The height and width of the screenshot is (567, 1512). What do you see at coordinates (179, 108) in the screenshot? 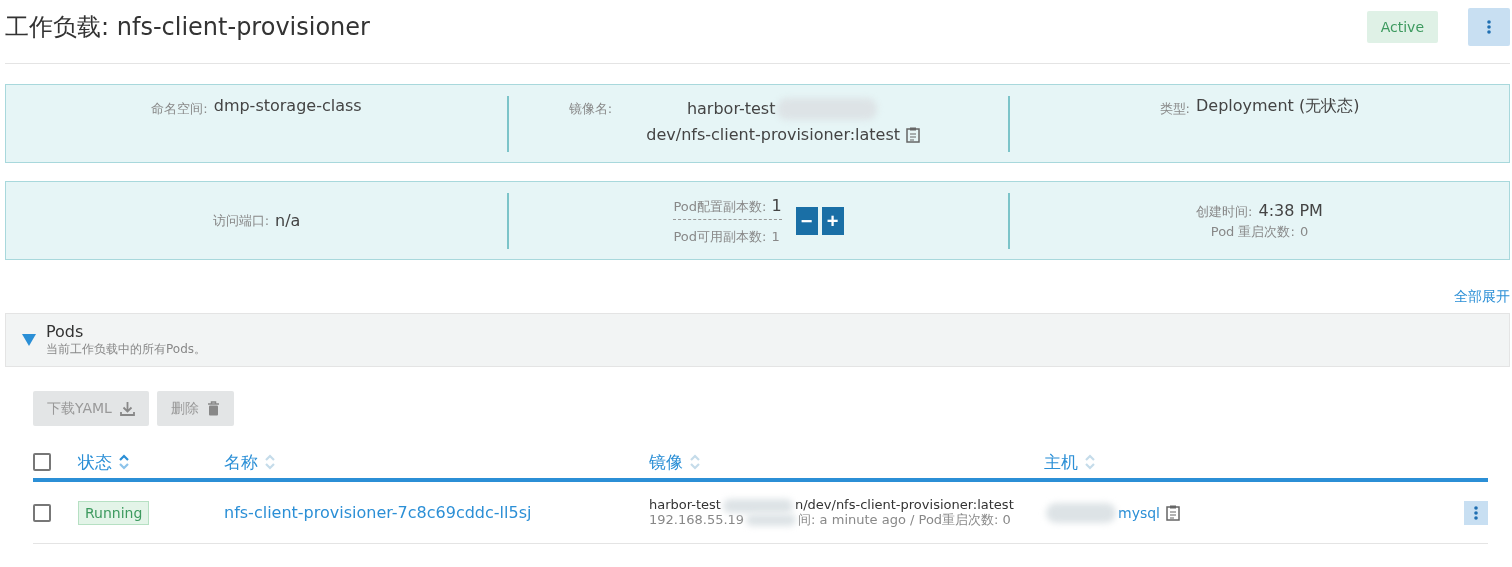
I see `info-label: 命名空间:` at bounding box center [179, 108].